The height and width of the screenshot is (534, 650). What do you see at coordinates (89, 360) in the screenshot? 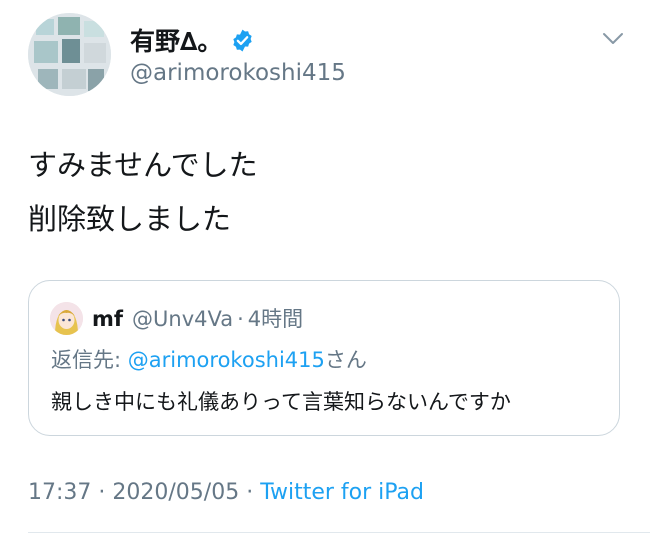
I see `replying-to-prefix: 返信先:` at bounding box center [89, 360].